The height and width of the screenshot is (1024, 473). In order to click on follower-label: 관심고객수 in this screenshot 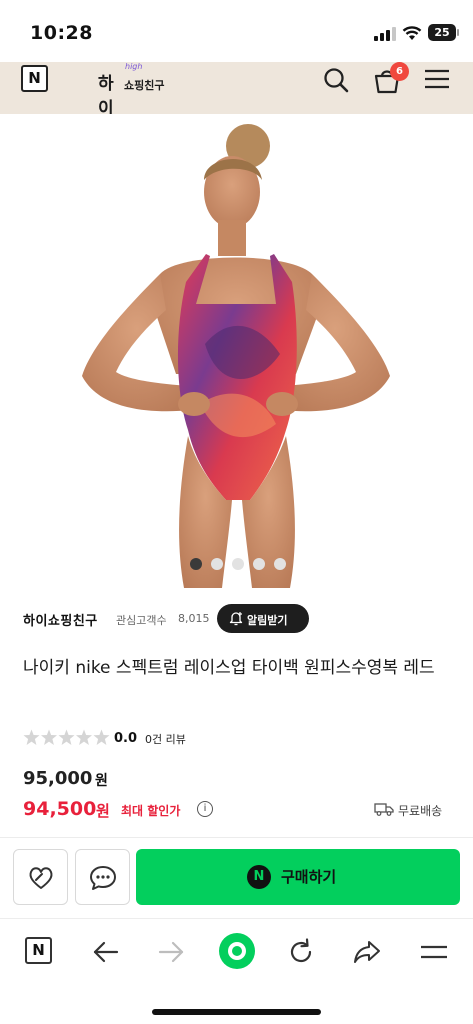, I will do `click(141, 620)`.